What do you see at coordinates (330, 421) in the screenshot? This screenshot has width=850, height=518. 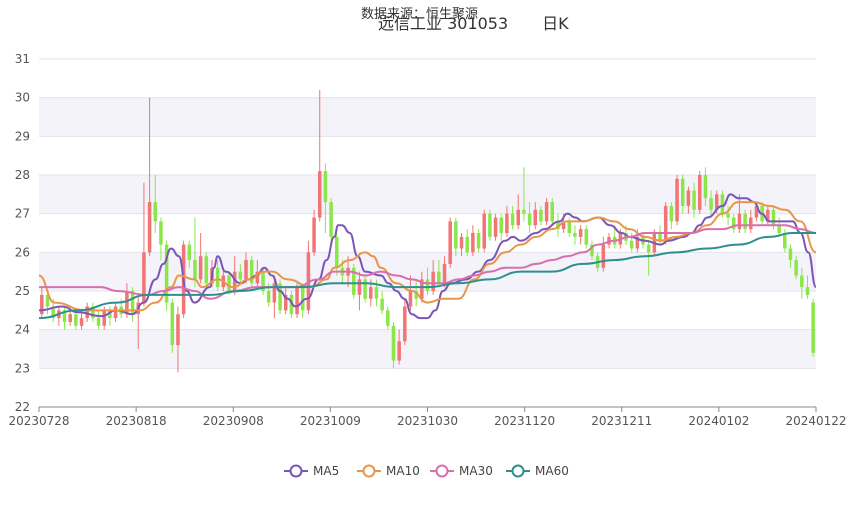 I see `x-tick-label: 20231009` at bounding box center [330, 421].